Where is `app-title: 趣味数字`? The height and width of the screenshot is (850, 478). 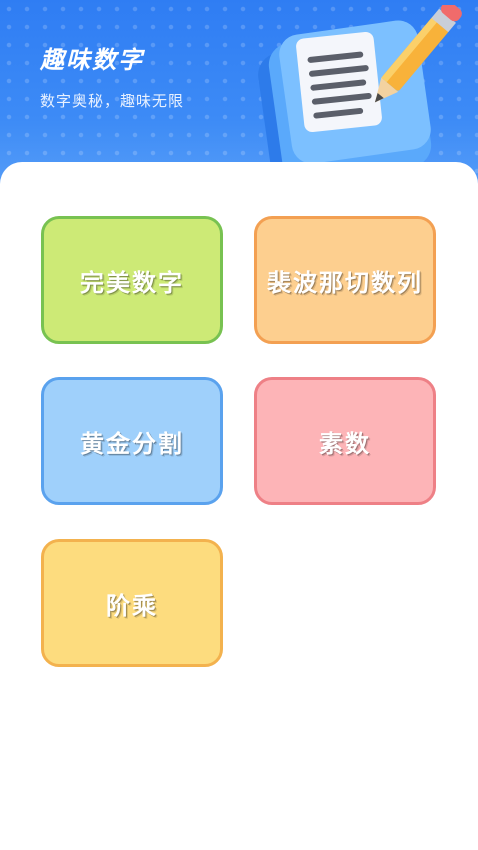 app-title: 趣味数字 is located at coordinates (92, 60).